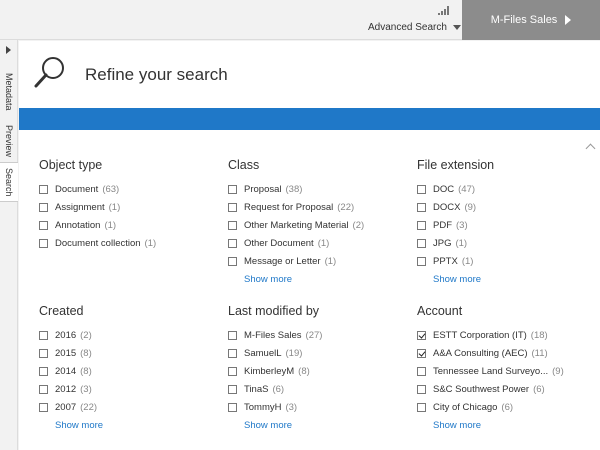 Image resolution: width=600 pixels, height=450 pixels. What do you see at coordinates (444, 189) in the screenshot?
I see `option-label: DOC` at bounding box center [444, 189].